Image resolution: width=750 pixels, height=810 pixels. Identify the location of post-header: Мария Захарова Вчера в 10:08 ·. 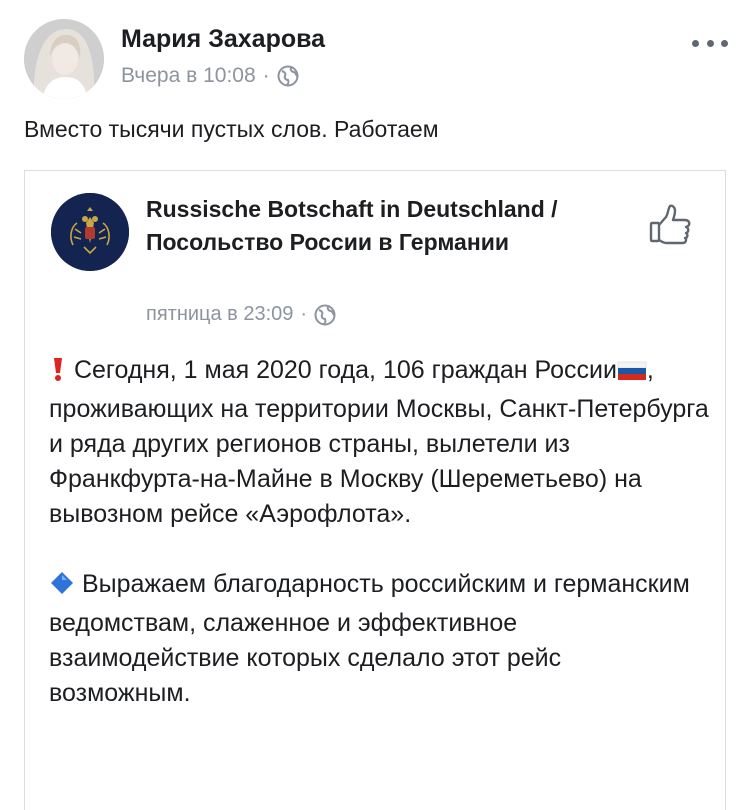
(375, 55).